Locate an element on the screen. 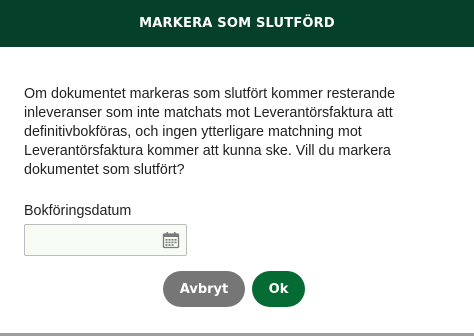 The image size is (474, 336). dialog-title: MARKERA SOM SLUTFÖRD is located at coordinates (237, 23).